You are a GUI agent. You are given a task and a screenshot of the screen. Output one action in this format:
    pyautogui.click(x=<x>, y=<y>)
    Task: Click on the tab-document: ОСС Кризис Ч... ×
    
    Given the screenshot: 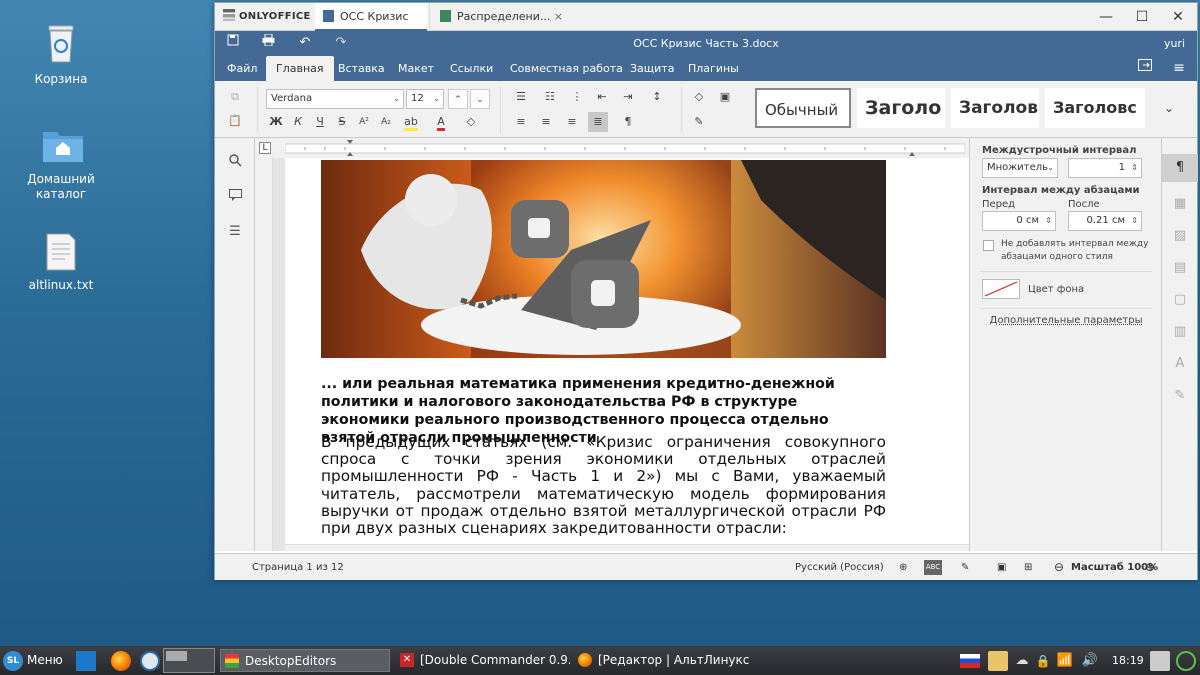 What is the action you would take?
    pyautogui.click(x=371, y=27)
    